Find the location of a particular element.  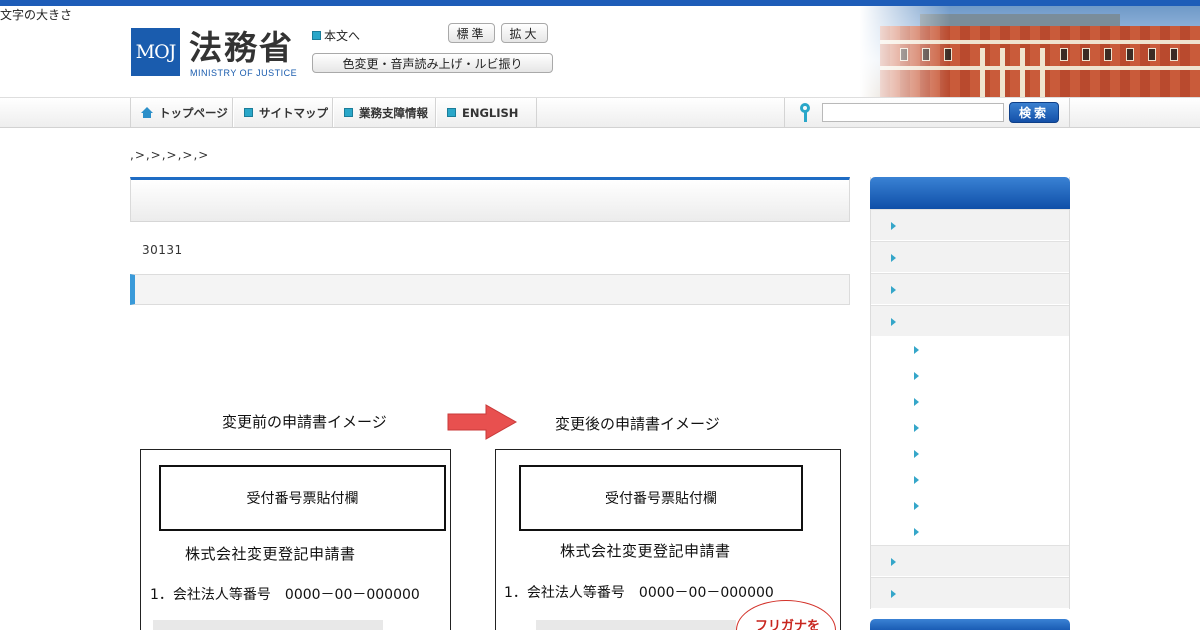

nav-sitemap-label: サイトマップ is located at coordinates (293, 112).